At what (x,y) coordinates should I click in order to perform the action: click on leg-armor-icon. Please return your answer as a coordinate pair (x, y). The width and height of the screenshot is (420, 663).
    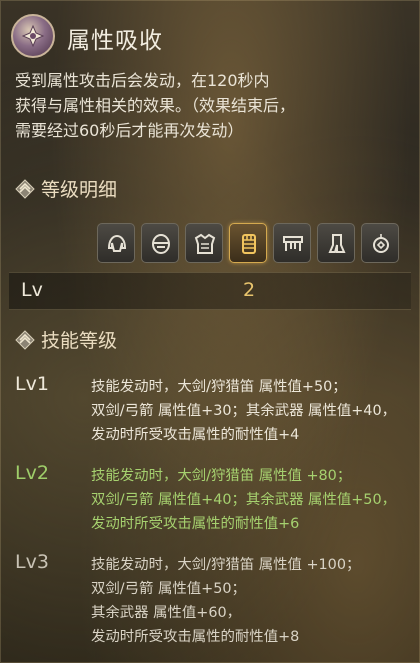
    Looking at the image, I should click on (337, 243).